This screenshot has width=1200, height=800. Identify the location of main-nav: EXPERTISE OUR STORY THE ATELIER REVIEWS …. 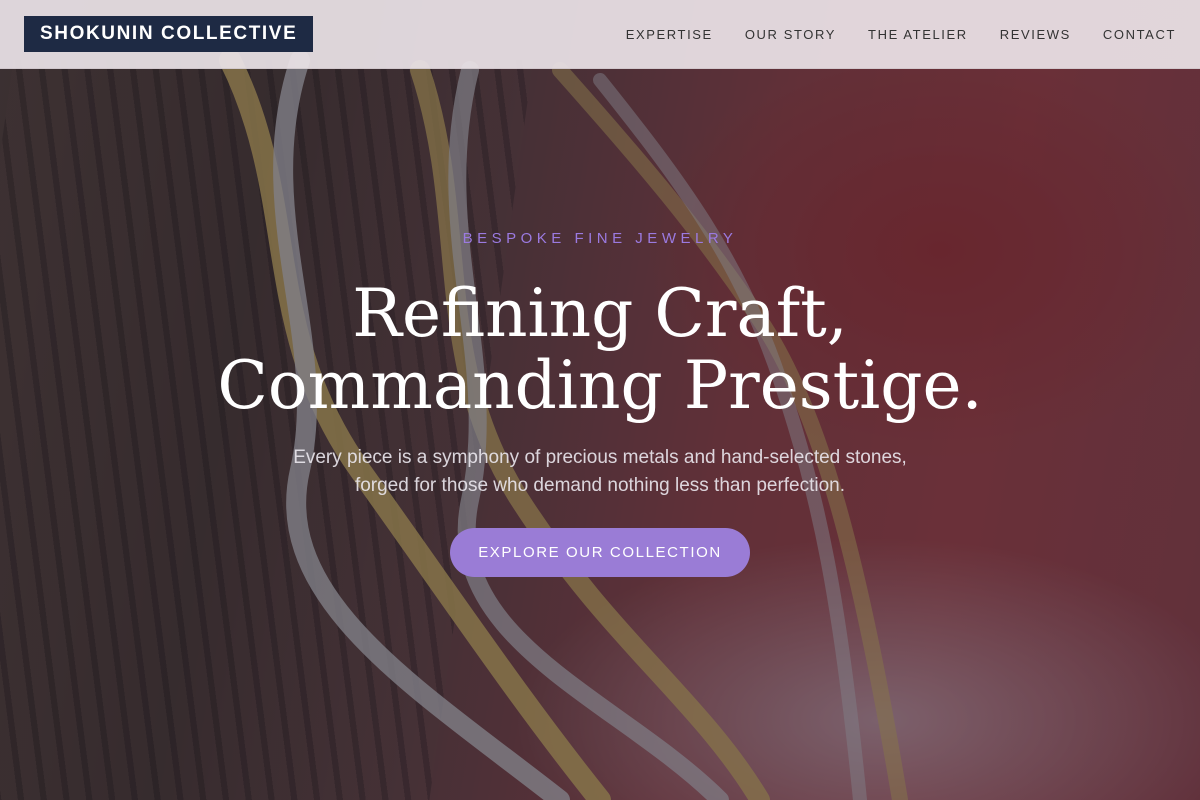
(901, 34).